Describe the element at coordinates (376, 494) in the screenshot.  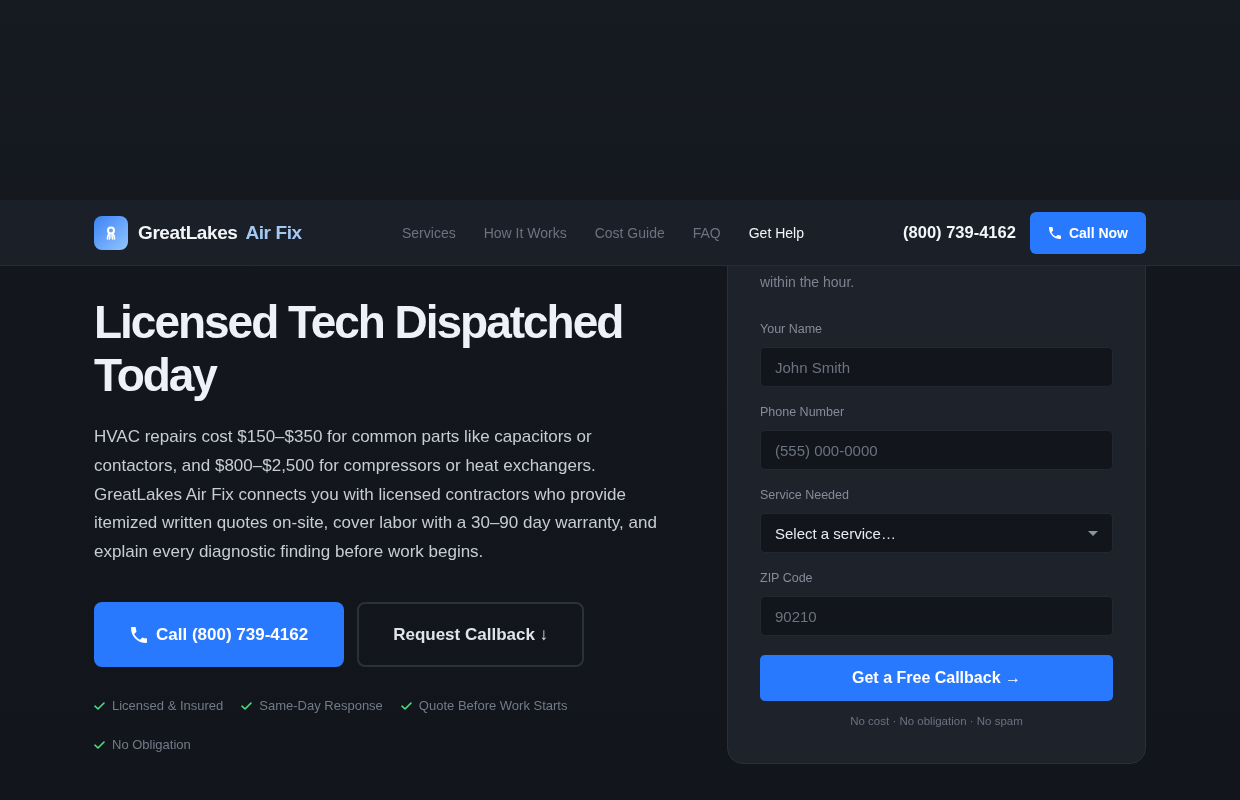
I see `hero-description: HVAC repairs cost $150–$350 for common parts like capacitors or contactors, and $800–$2,500 for compressors or heat exchangers. GreatLakes Air Fix connects you with licensed contractors who provide itemized written quotes on-site, cover labor with a 30–90 day warranty, and explain every diagnostic finding before work begins.` at that location.